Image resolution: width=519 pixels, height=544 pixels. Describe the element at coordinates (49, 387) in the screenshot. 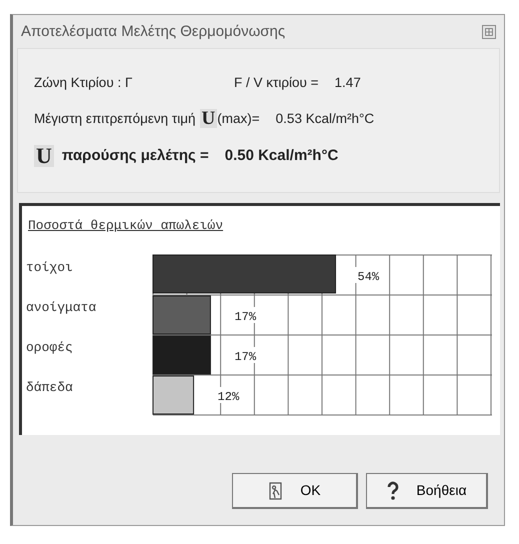

I see `category-label: δάπεδα` at that location.